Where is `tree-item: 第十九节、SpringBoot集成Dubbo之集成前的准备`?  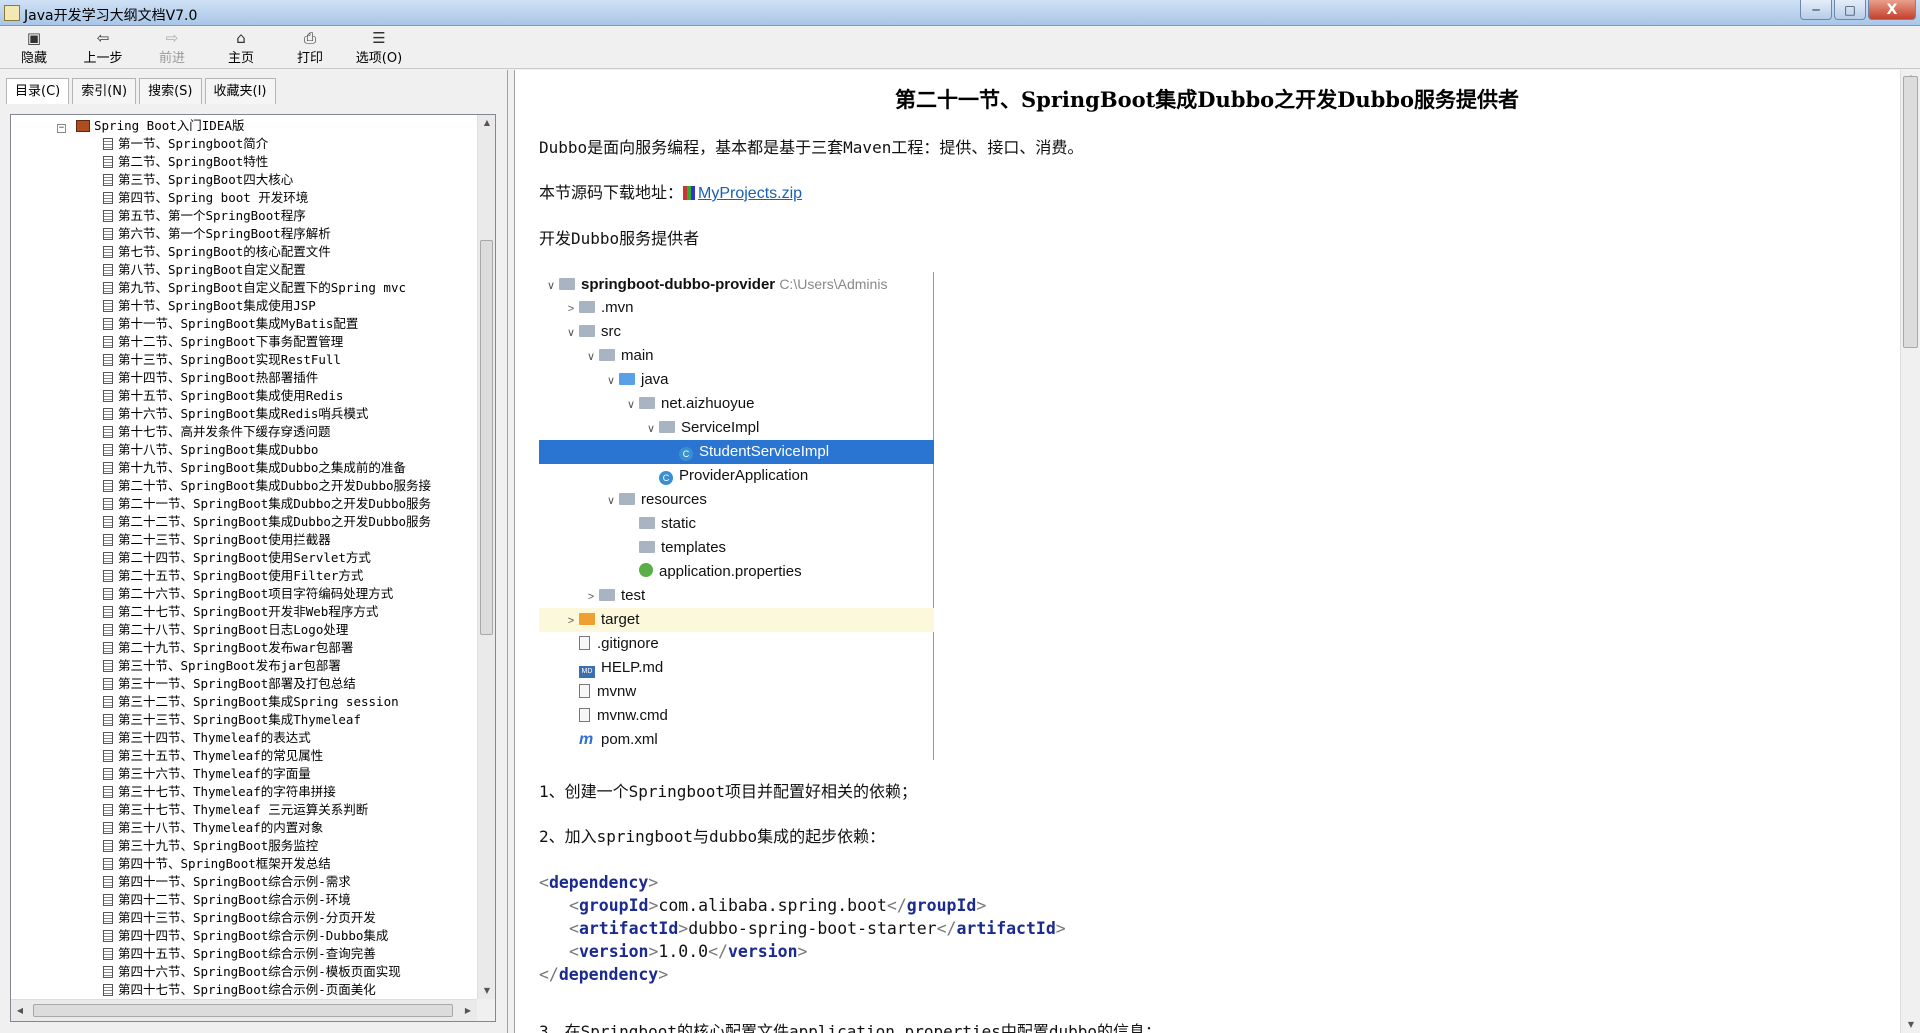 tree-item: 第十九节、SpringBoot集成Dubbo之集成前的准备 is located at coordinates (254, 468).